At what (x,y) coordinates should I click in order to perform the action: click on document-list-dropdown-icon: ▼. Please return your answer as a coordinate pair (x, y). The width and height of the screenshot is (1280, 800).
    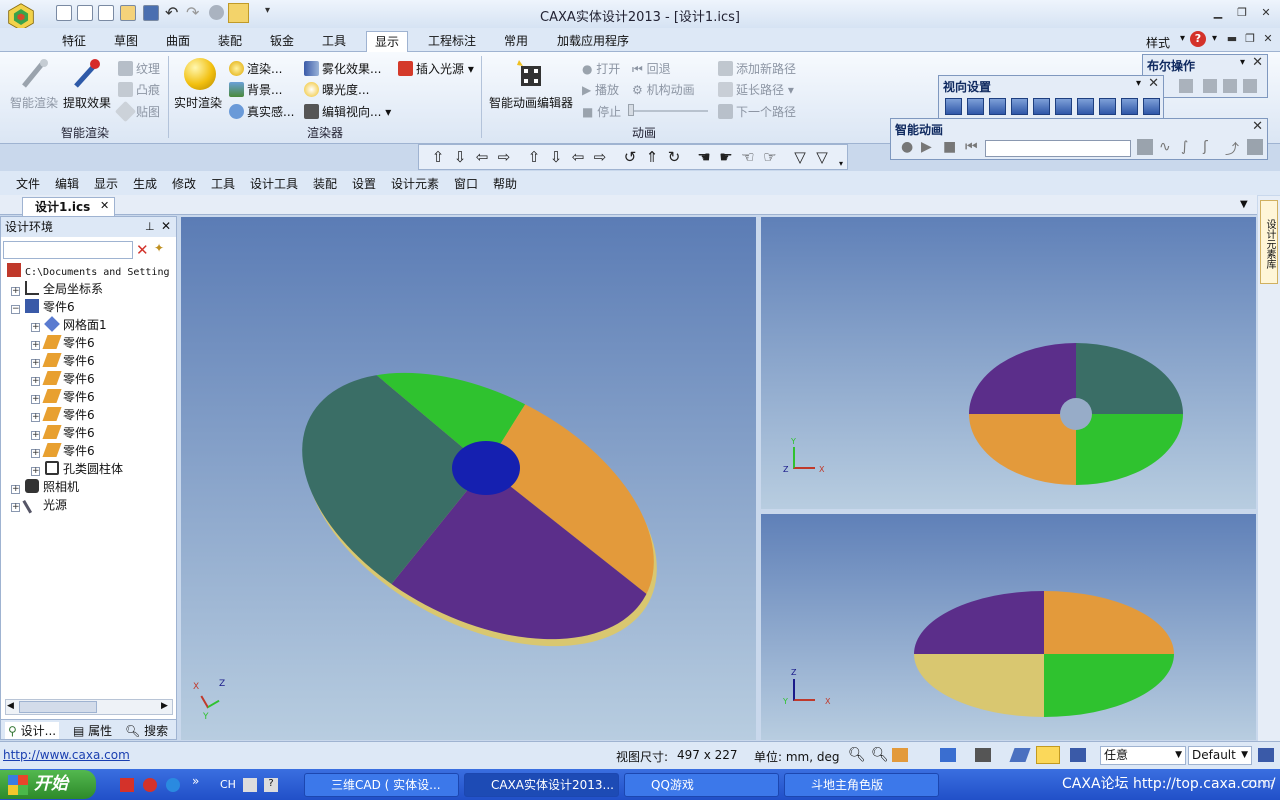
    Looking at the image, I should click on (1244, 204).